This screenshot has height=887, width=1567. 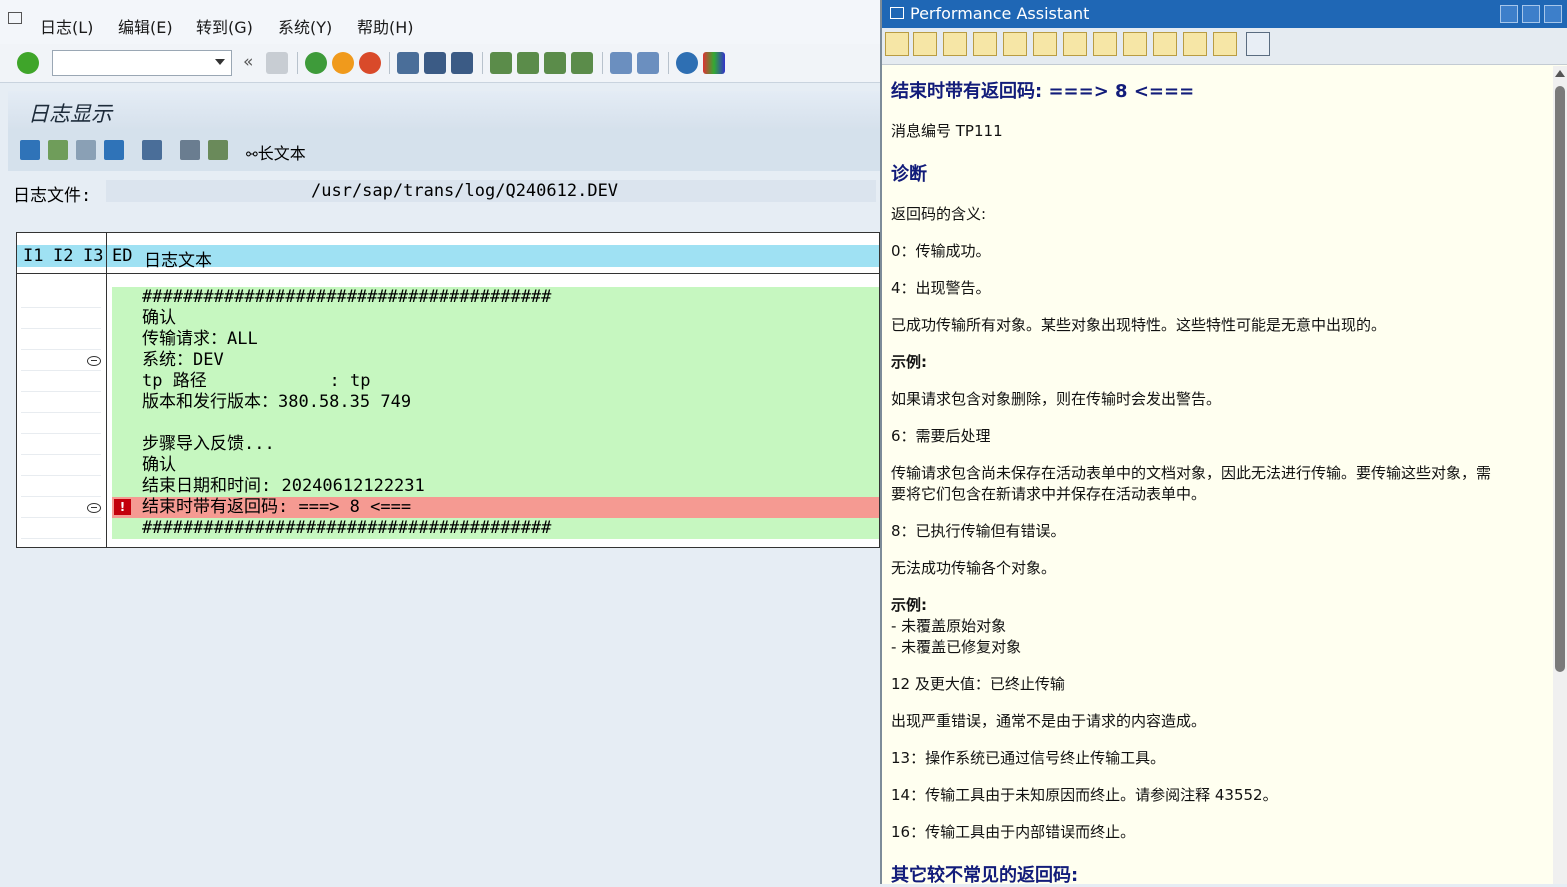 What do you see at coordinates (93, 256) in the screenshot?
I see `col-i3: I3` at bounding box center [93, 256].